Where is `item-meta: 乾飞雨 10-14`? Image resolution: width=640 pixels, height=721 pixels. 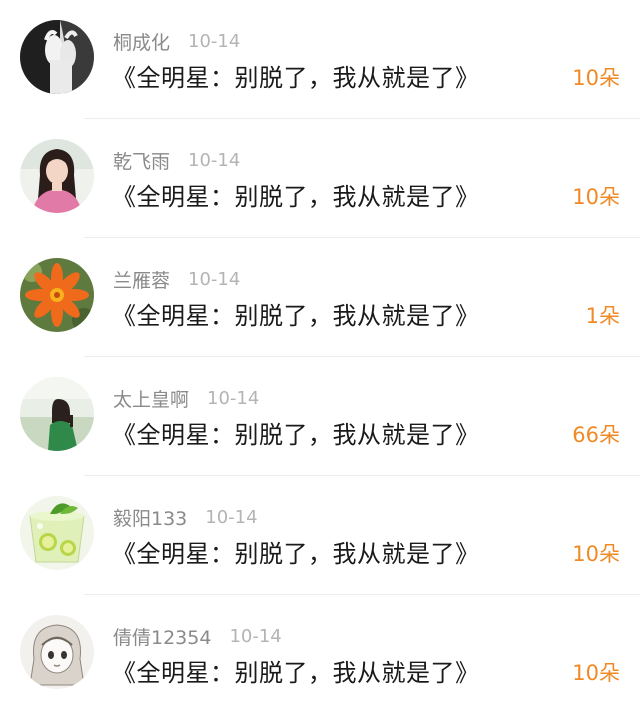
item-meta: 乾飞雨 10-14 is located at coordinates (176, 160).